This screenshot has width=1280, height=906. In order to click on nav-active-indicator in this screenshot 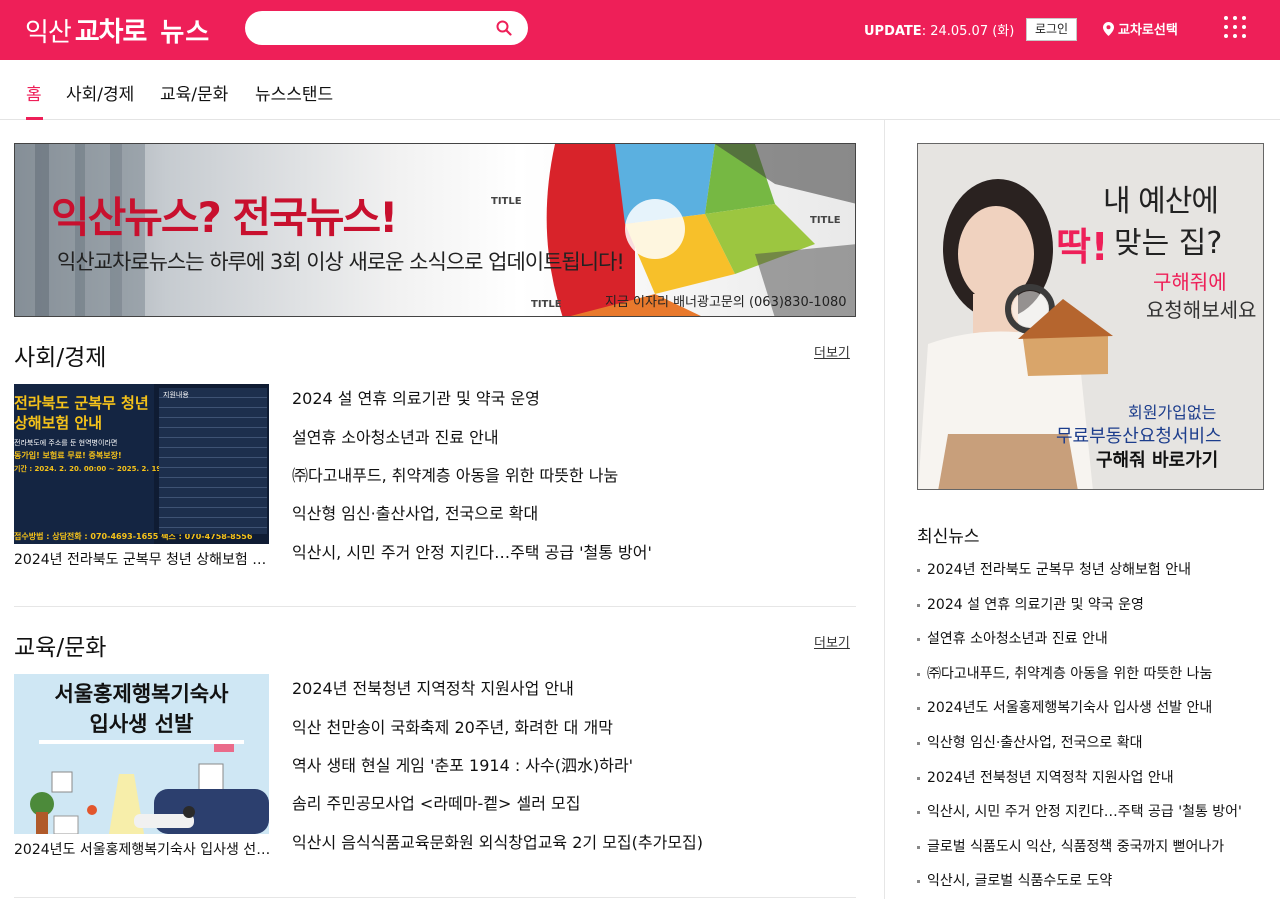, I will do `click(34, 118)`.